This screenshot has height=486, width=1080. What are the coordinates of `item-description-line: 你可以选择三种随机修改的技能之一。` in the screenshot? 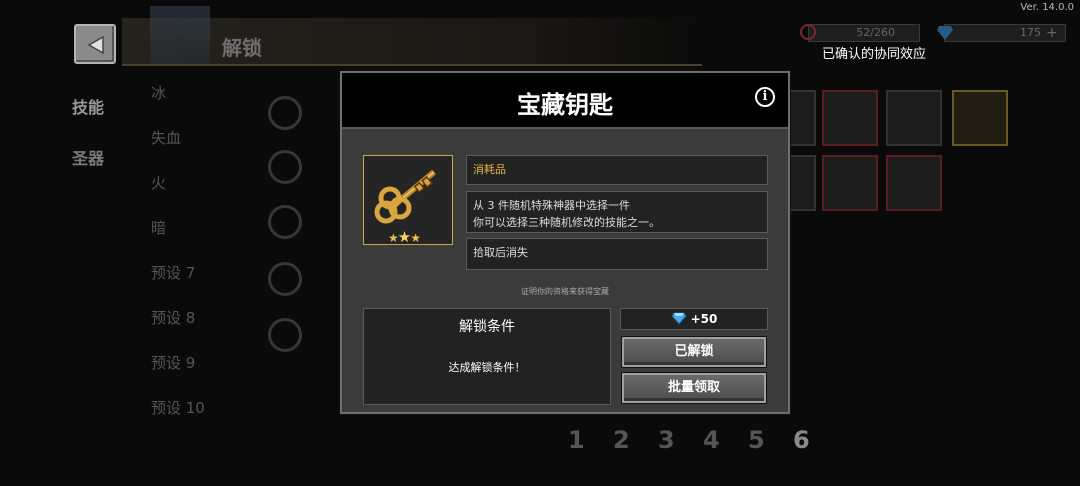 It's located at (566, 222).